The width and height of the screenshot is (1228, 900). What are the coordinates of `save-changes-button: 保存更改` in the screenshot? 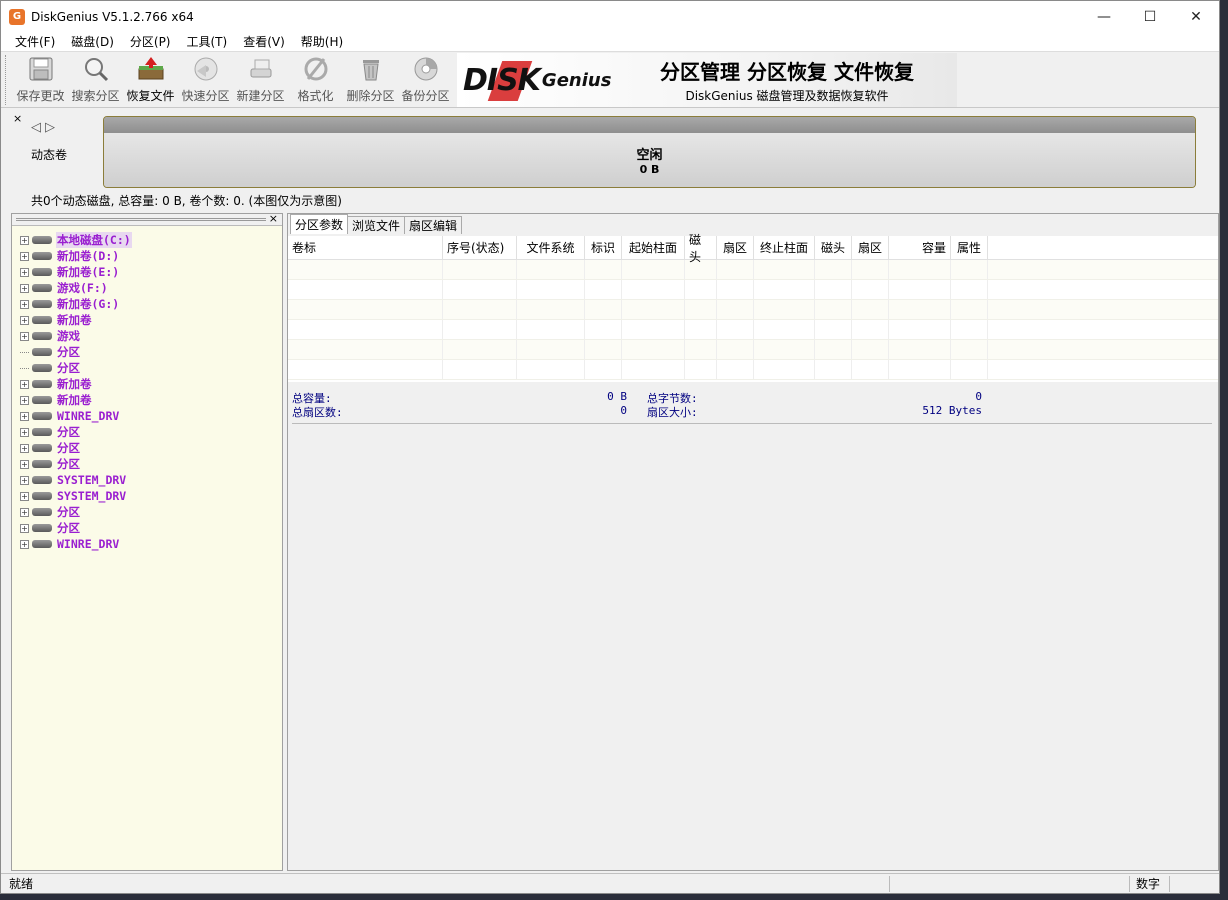 It's located at (40, 80).